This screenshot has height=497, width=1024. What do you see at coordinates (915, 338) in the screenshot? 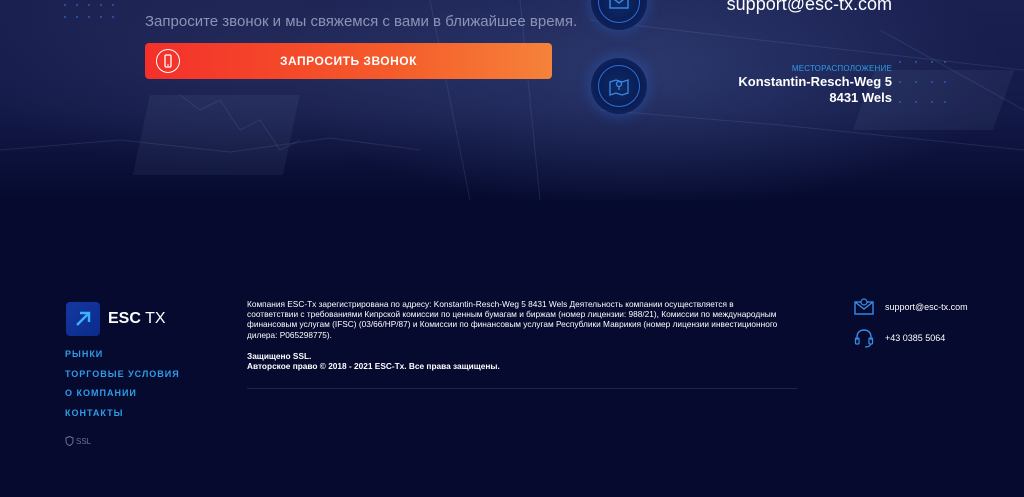
I see `footer-phone: +43 0385 5064` at bounding box center [915, 338].